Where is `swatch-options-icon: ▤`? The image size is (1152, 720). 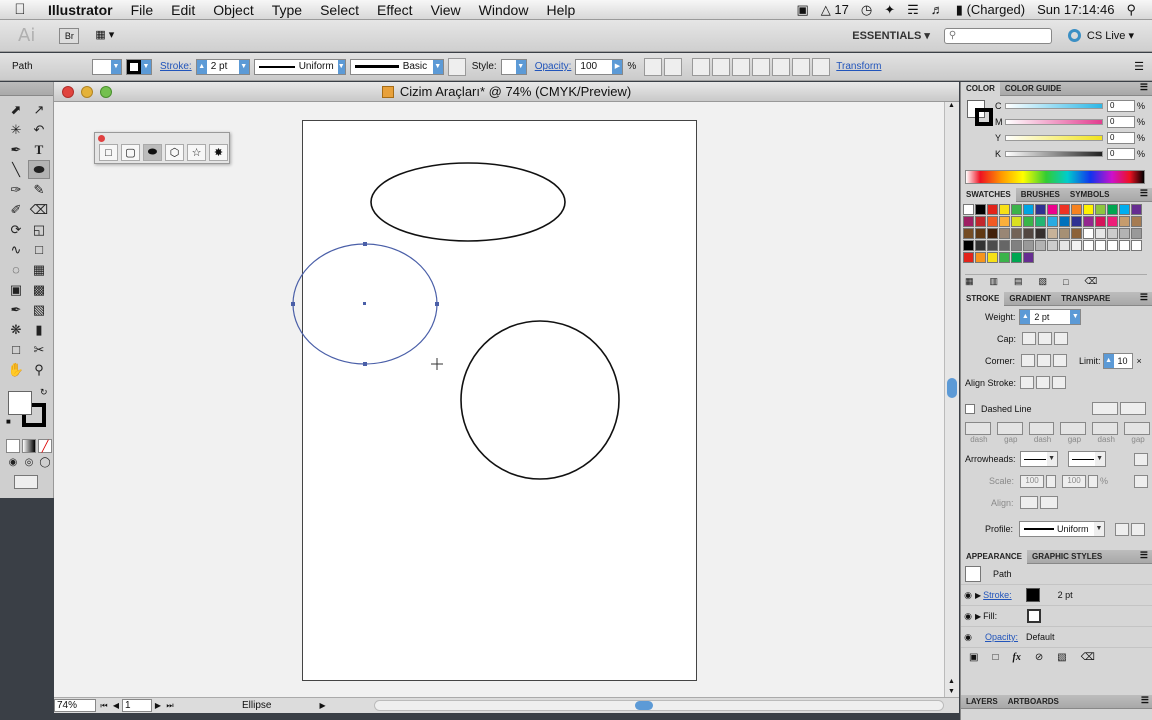 swatch-options-icon: ▤ is located at coordinates (1018, 281).